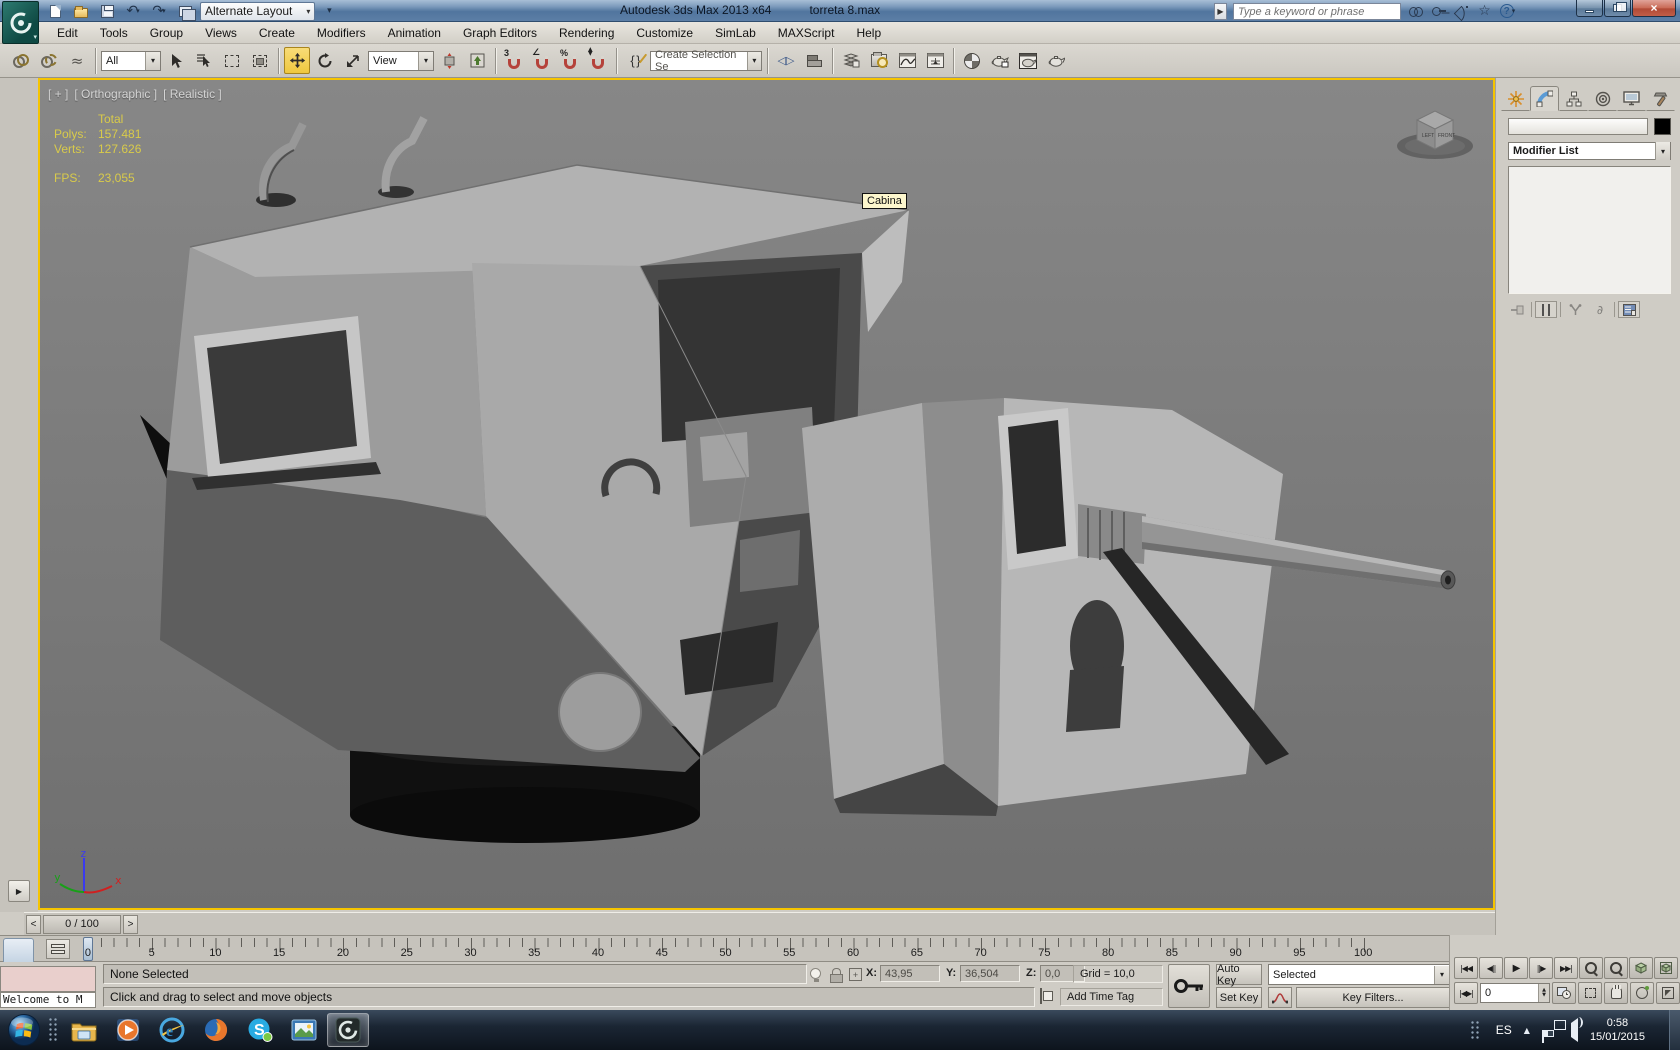 This screenshot has height=1050, width=1680. Describe the element at coordinates (1573, 98) in the screenshot. I see `tab-hierarchy` at that location.